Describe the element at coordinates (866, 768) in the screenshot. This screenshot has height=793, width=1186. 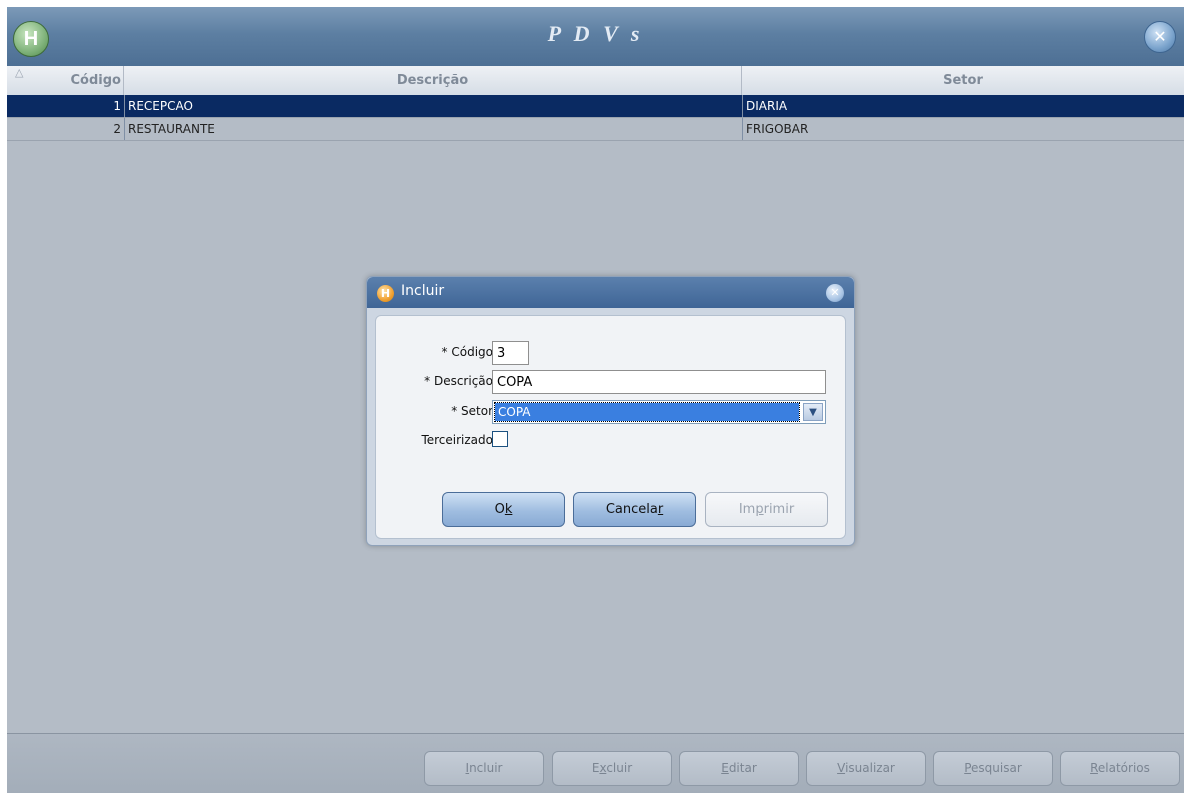
I see `visualizar-button: Visualizar` at that location.